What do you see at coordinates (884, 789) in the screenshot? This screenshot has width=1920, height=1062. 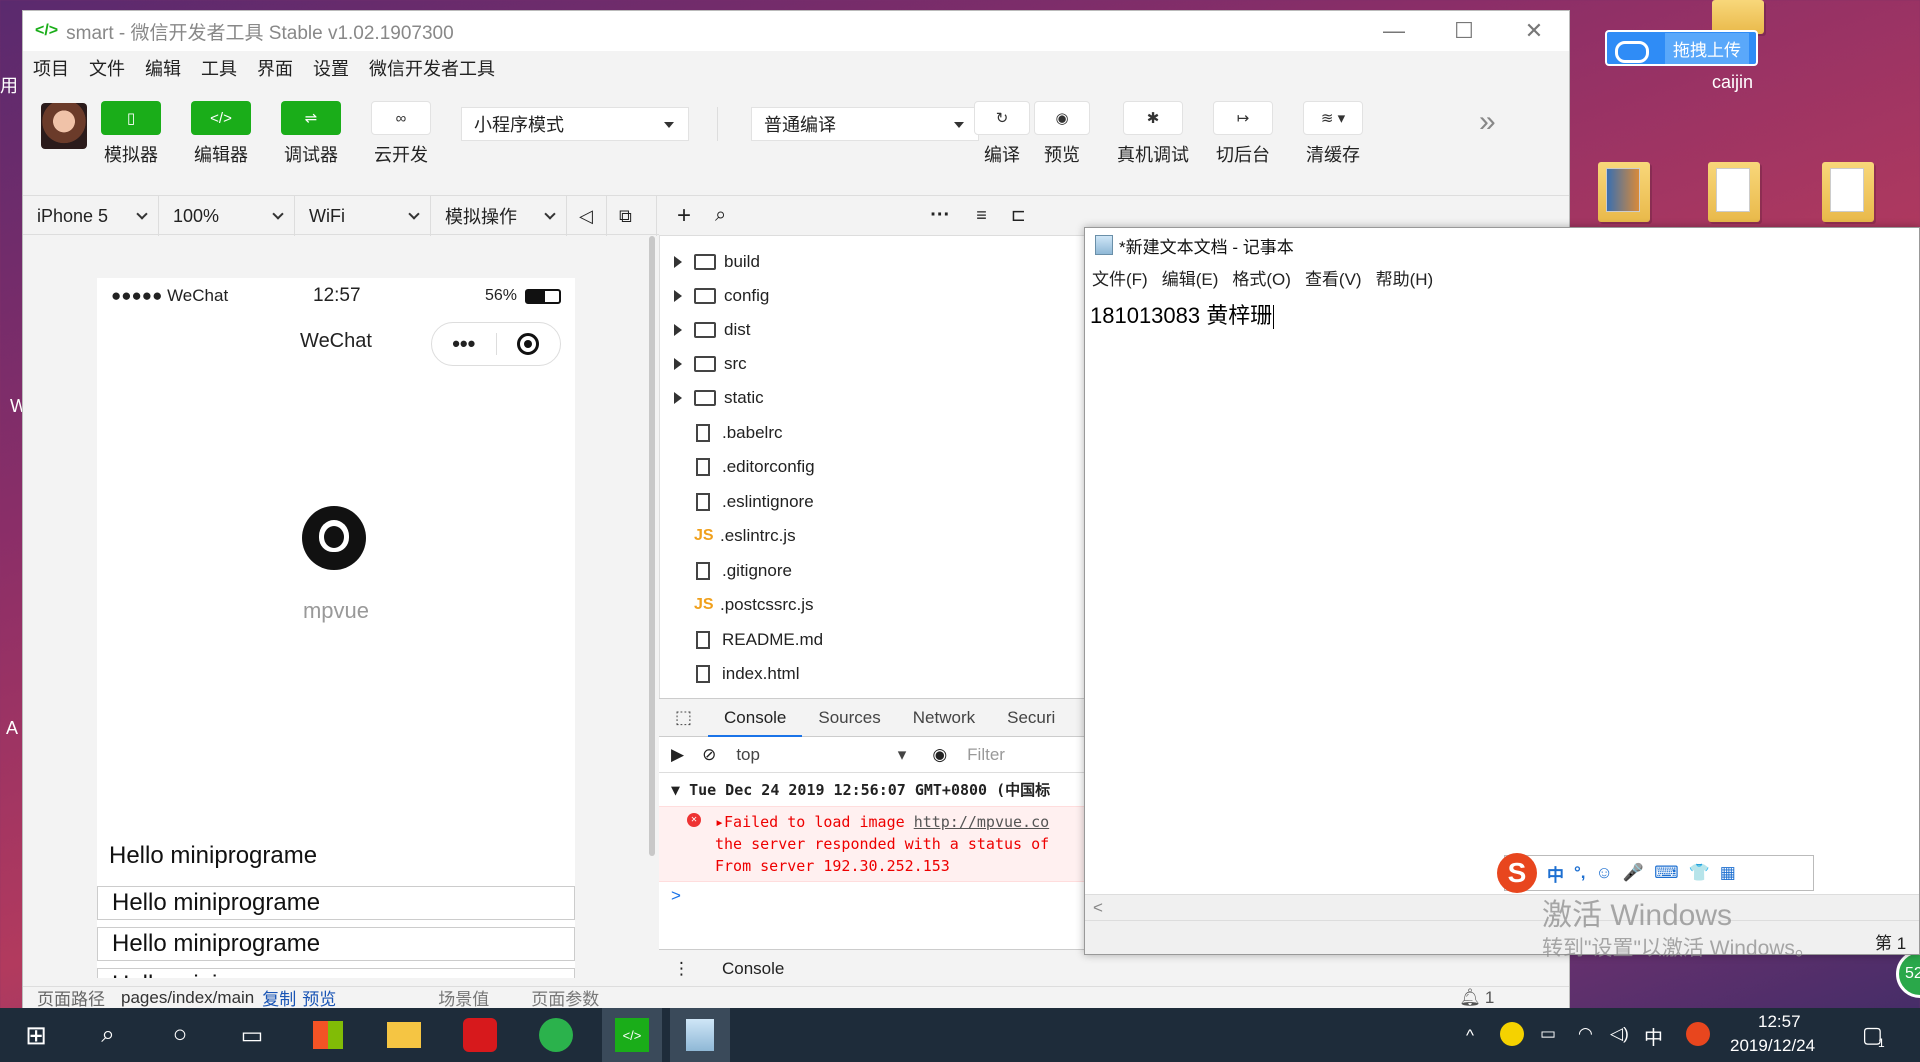 I see `console-group-header: ▼ Tue Dec 24 2019 12:56:07 GMT+0800 (中国标` at bounding box center [884, 789].